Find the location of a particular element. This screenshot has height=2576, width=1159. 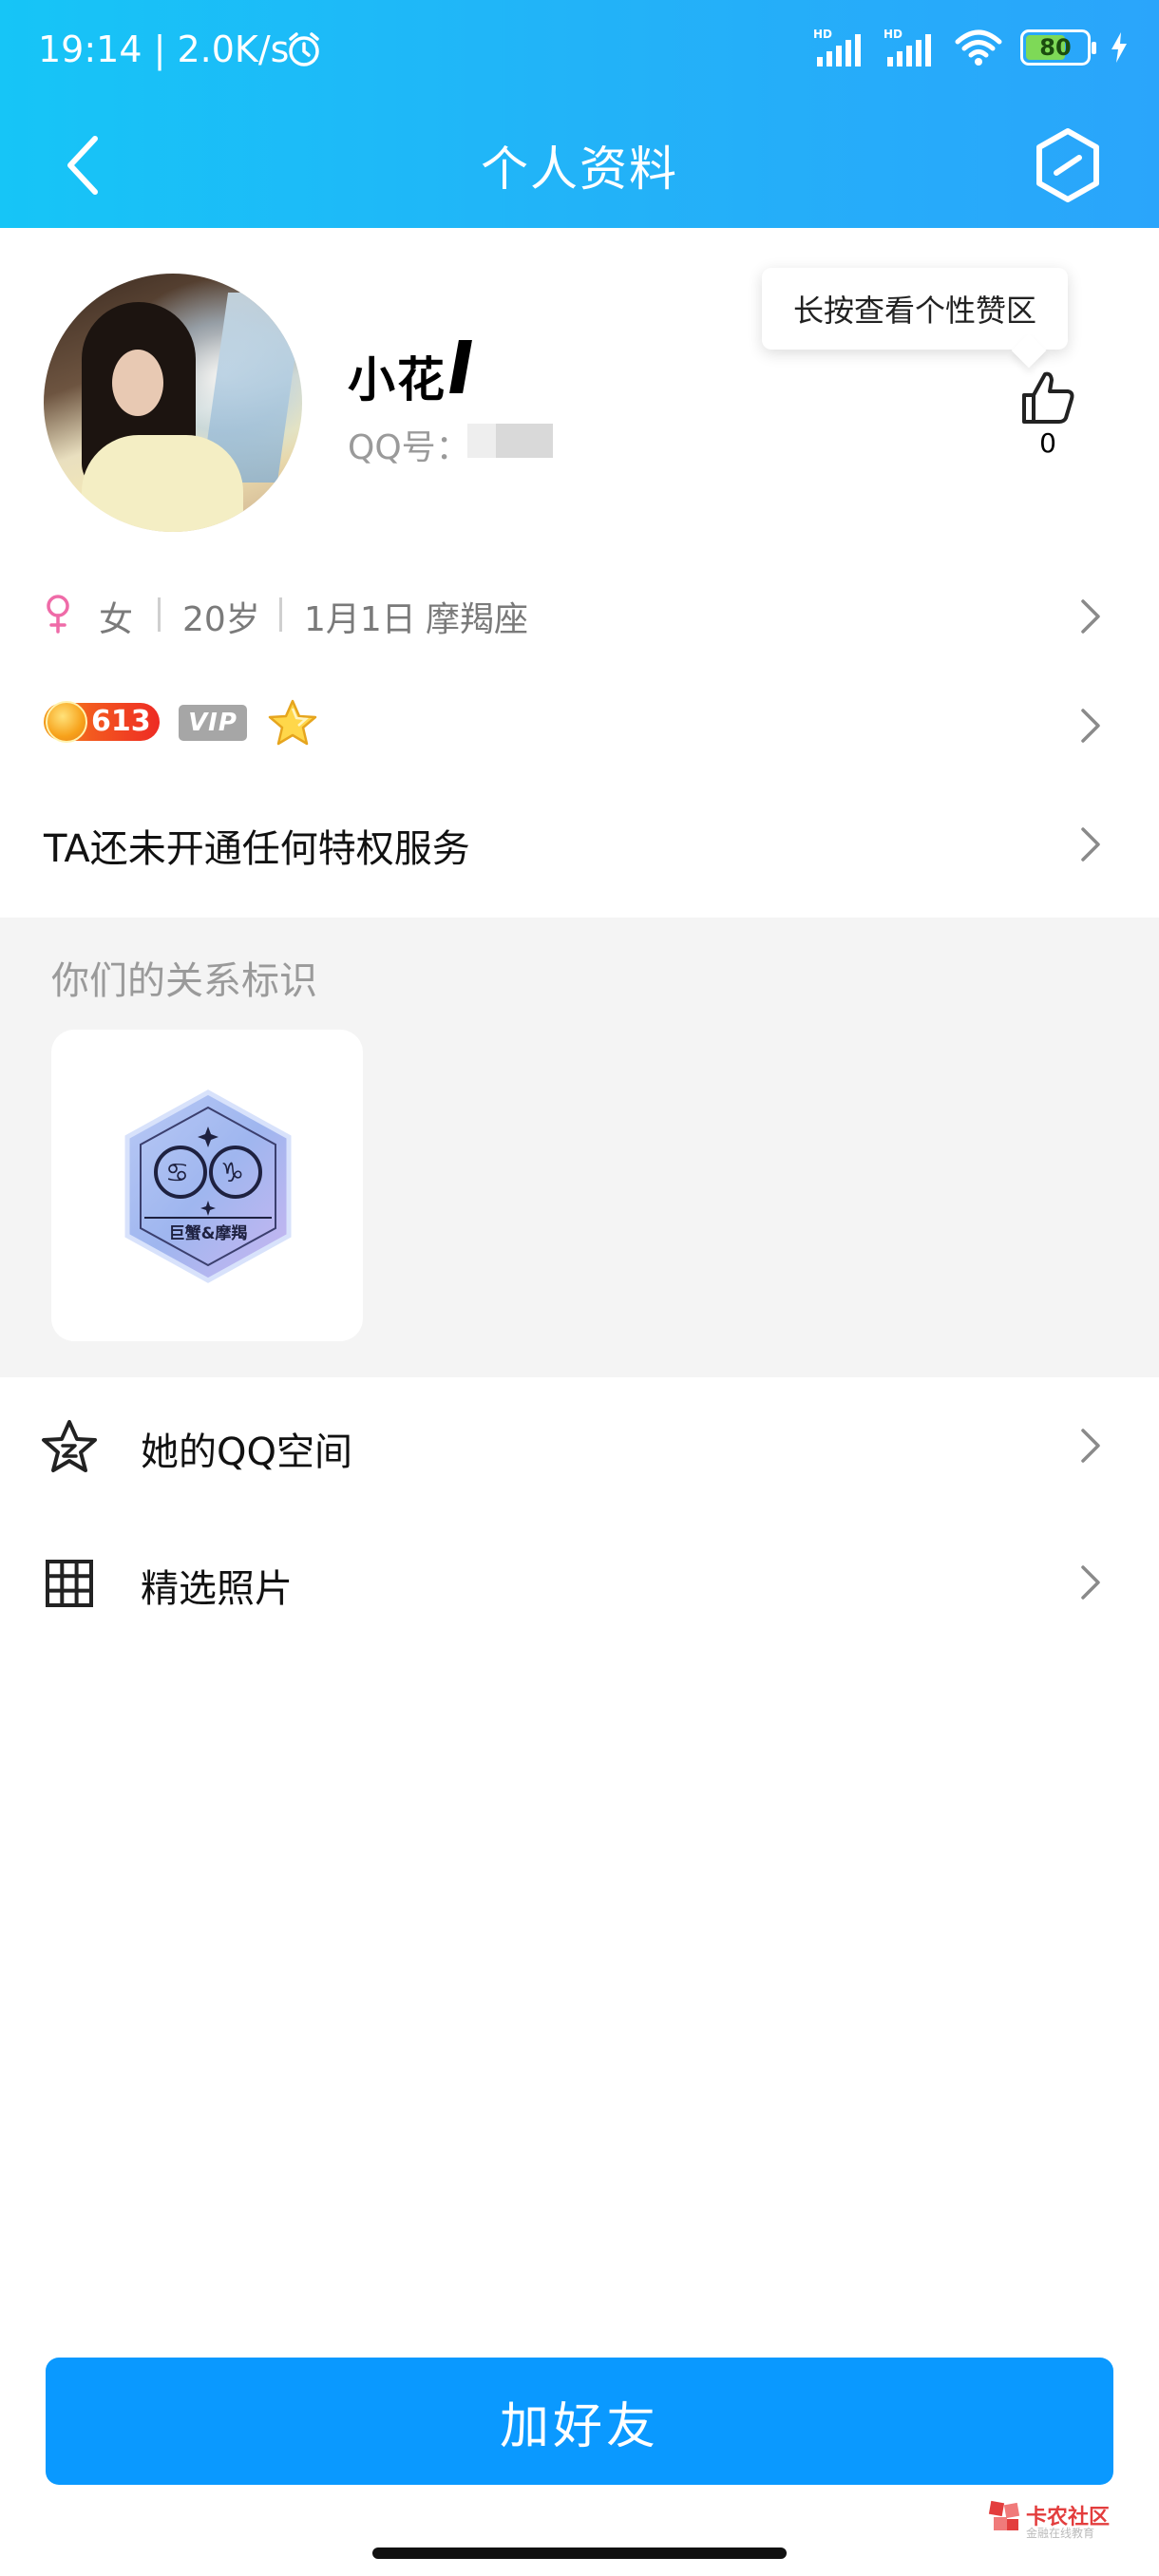

zodiac-relation-icon: ♋ ♑ 巨蟹&摩羯 is located at coordinates (208, 1186).